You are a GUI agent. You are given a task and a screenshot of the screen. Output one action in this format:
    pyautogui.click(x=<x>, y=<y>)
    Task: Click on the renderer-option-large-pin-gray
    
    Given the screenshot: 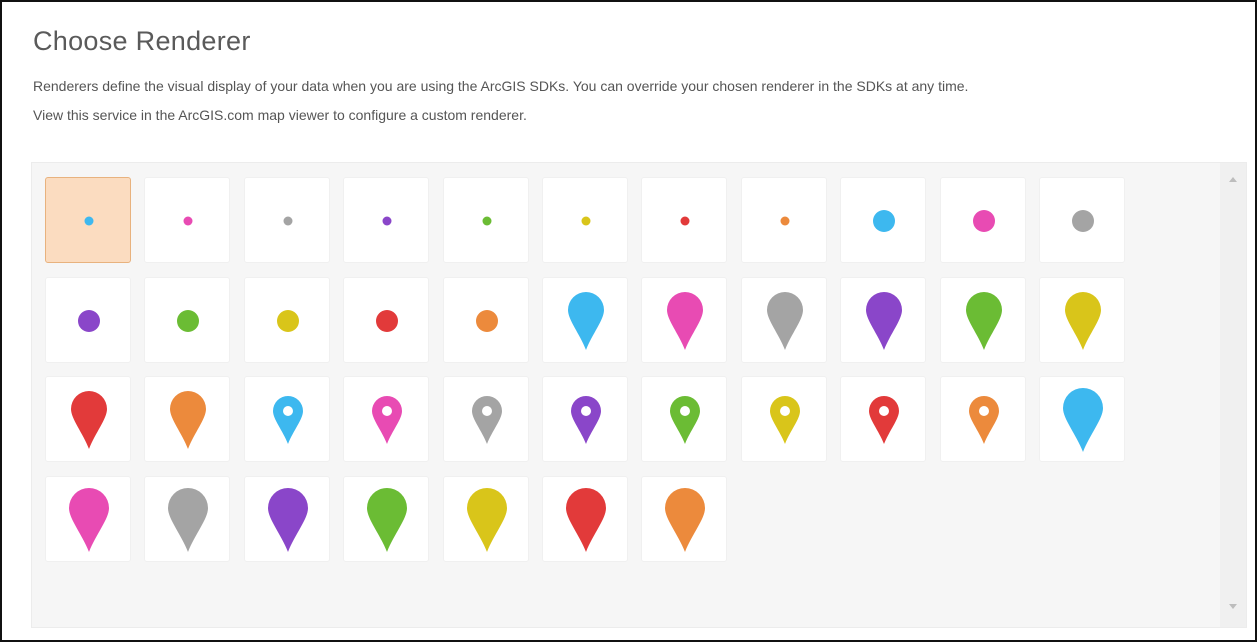 What is the action you would take?
    pyautogui.click(x=187, y=519)
    